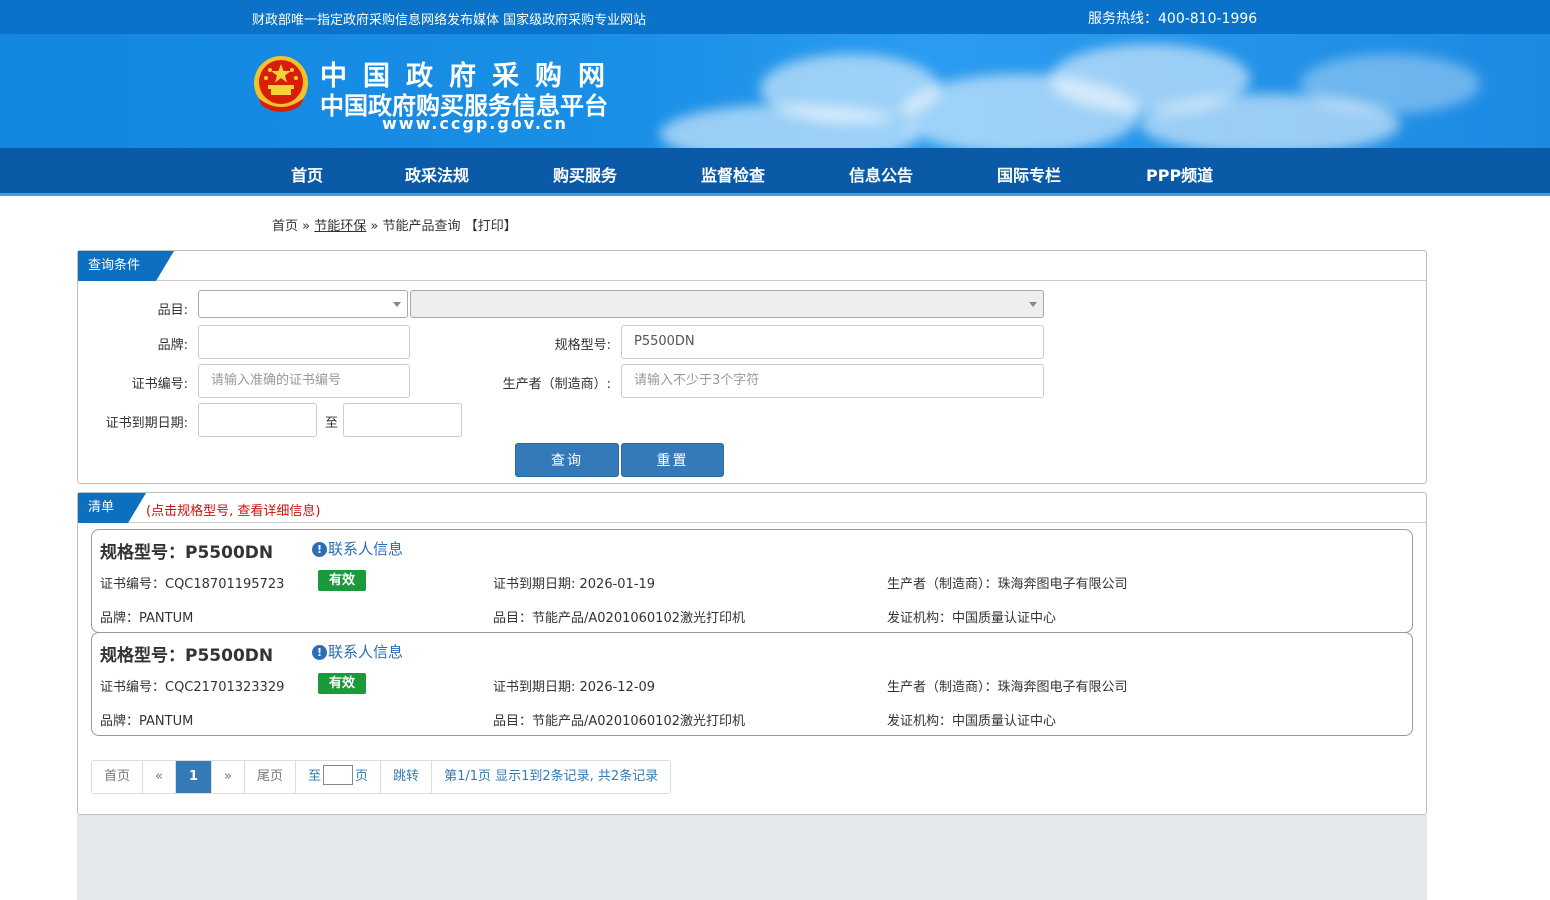 This screenshot has width=1550, height=900. What do you see at coordinates (574, 687) in the screenshot?
I see `expire-date: 证书到期日期: 2026-12-09` at bounding box center [574, 687].